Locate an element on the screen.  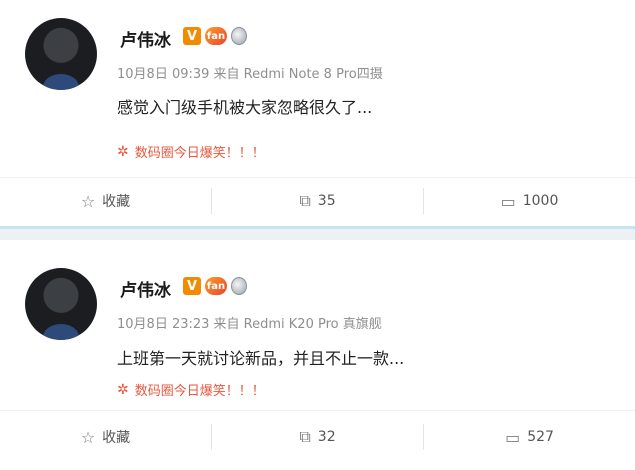
action-bar: ☆ 收藏 ⧉ 35 ▭ 1000 is located at coordinates (317, 201).